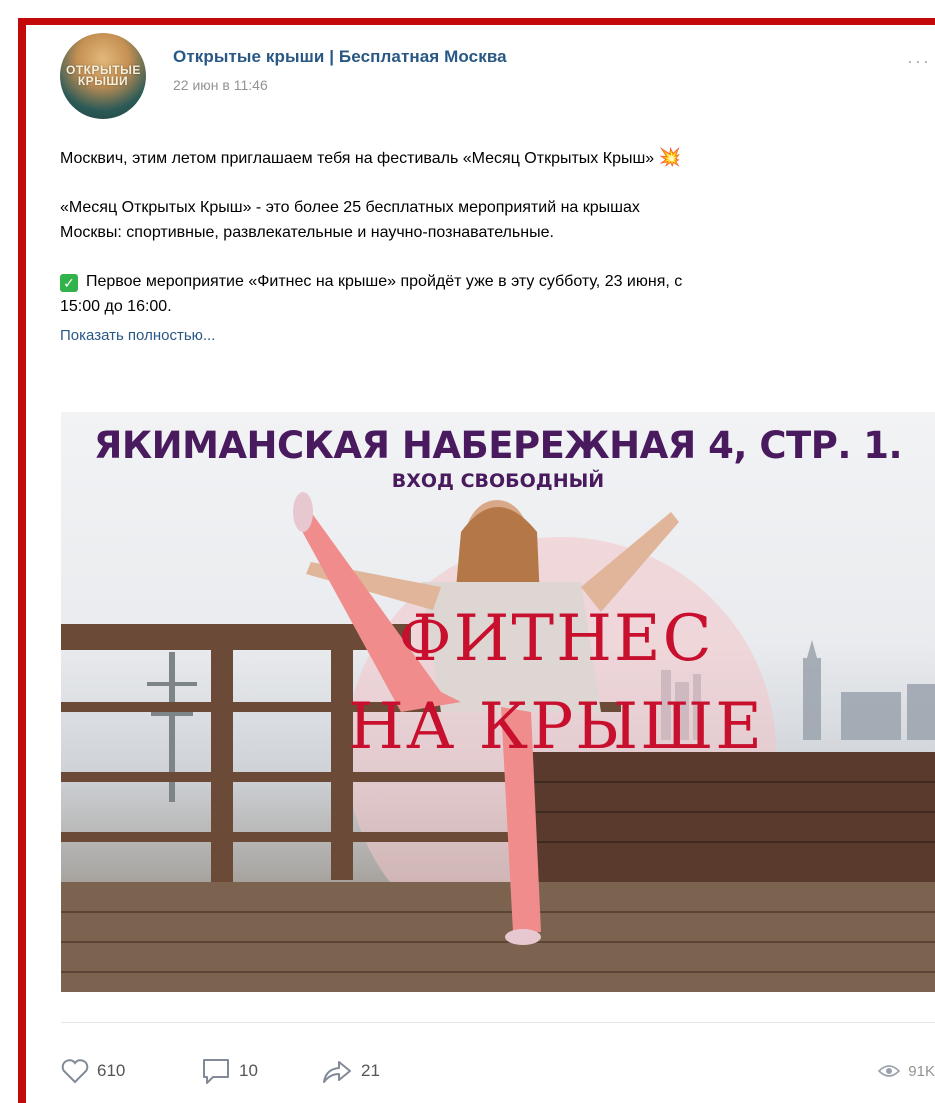 The width and height of the screenshot is (935, 1103). I want to click on divider, so click(498, 1022).